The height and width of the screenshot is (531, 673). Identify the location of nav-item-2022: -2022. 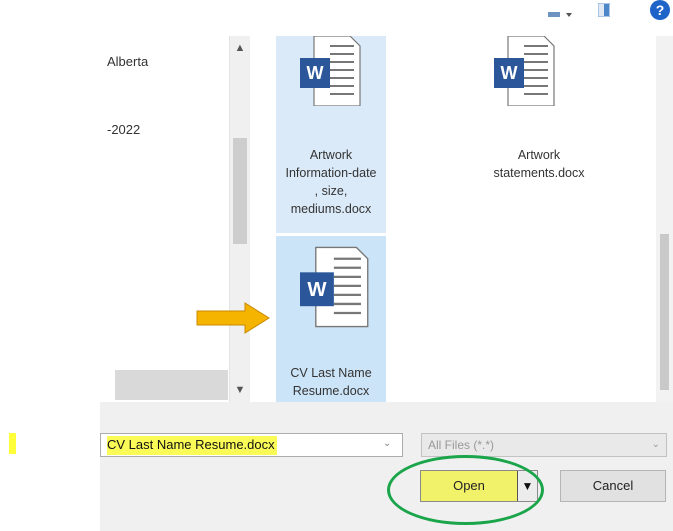
(123, 129).